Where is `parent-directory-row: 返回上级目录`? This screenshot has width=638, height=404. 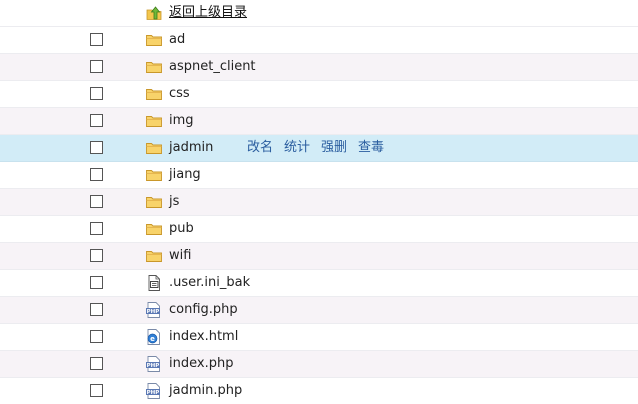
parent-directory-row: 返回上级目录 is located at coordinates (319, 13).